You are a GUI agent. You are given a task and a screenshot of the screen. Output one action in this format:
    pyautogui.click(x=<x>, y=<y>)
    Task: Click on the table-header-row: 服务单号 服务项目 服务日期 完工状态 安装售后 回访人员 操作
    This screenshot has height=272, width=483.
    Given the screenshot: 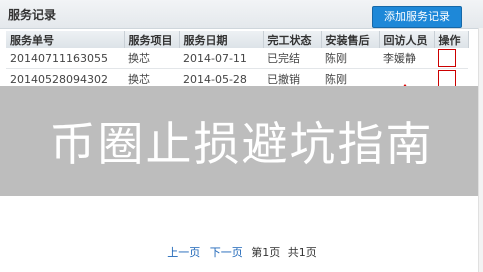 What is the action you would take?
    pyautogui.click(x=237, y=39)
    